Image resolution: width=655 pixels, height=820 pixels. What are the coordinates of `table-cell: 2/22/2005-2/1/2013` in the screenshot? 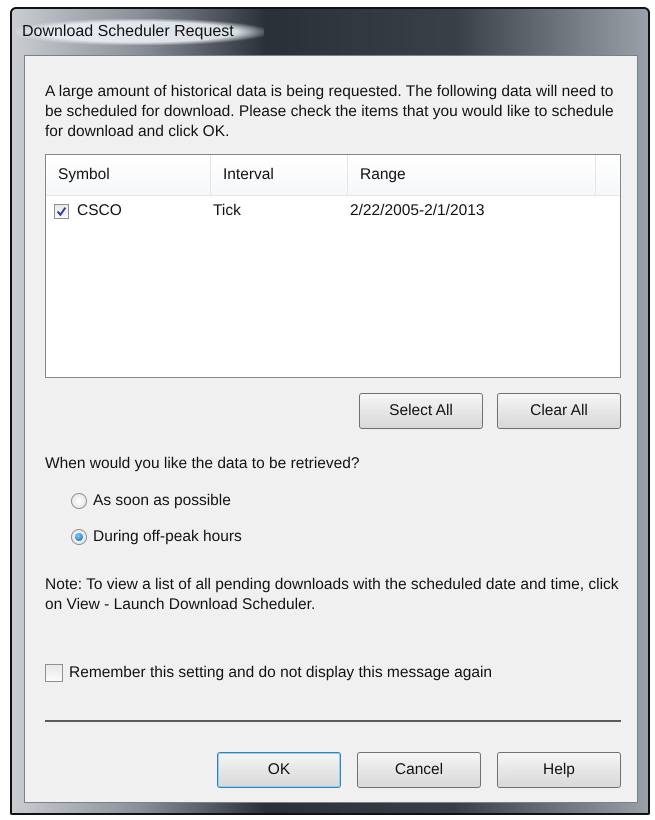 It's located at (417, 211).